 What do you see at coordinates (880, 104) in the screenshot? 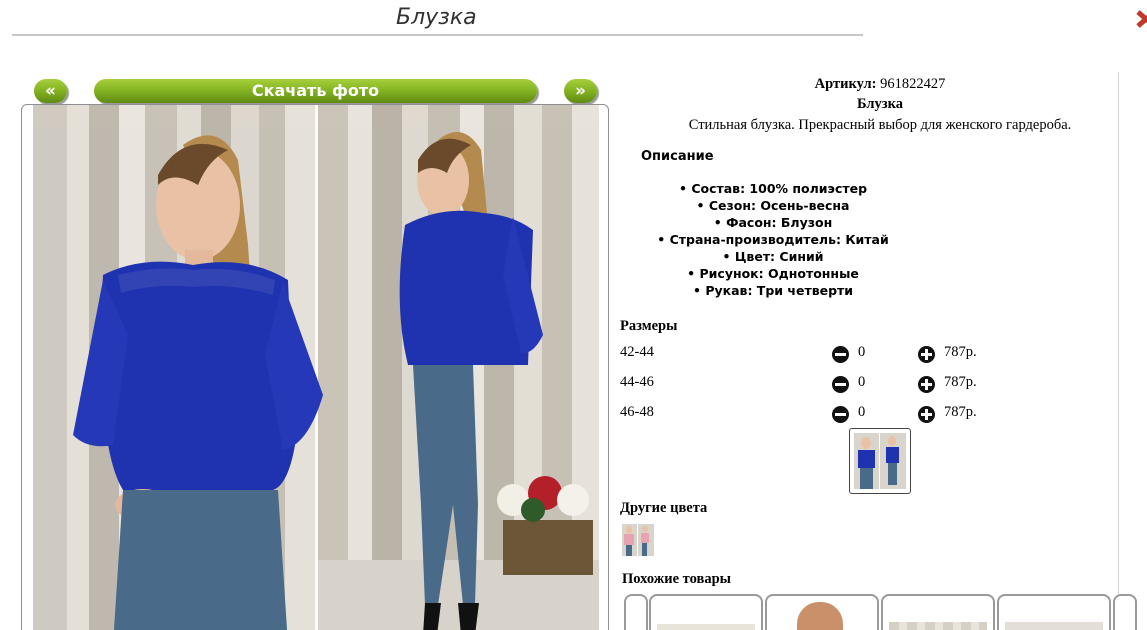
I see `product-name: Блузка` at bounding box center [880, 104].